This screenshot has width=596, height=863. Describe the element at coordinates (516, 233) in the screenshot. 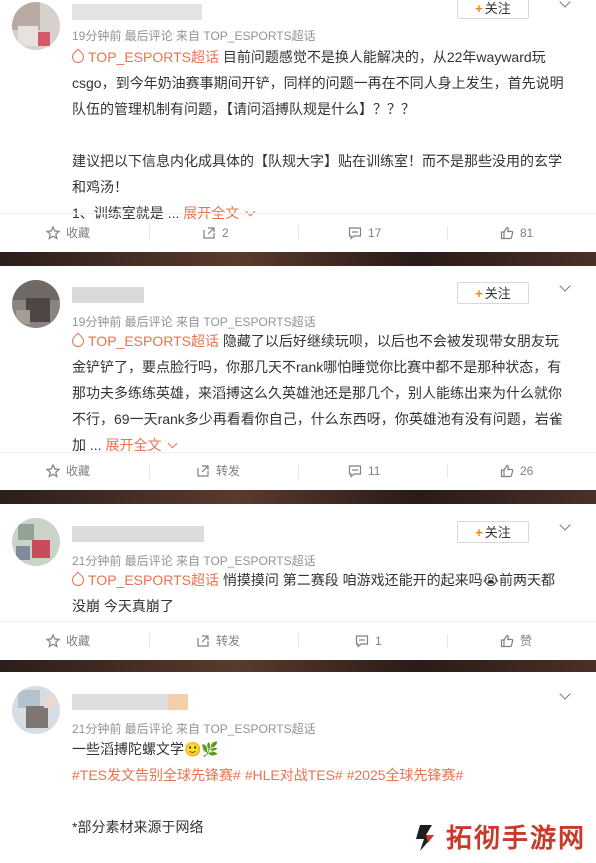

I see `like-button: 81` at that location.